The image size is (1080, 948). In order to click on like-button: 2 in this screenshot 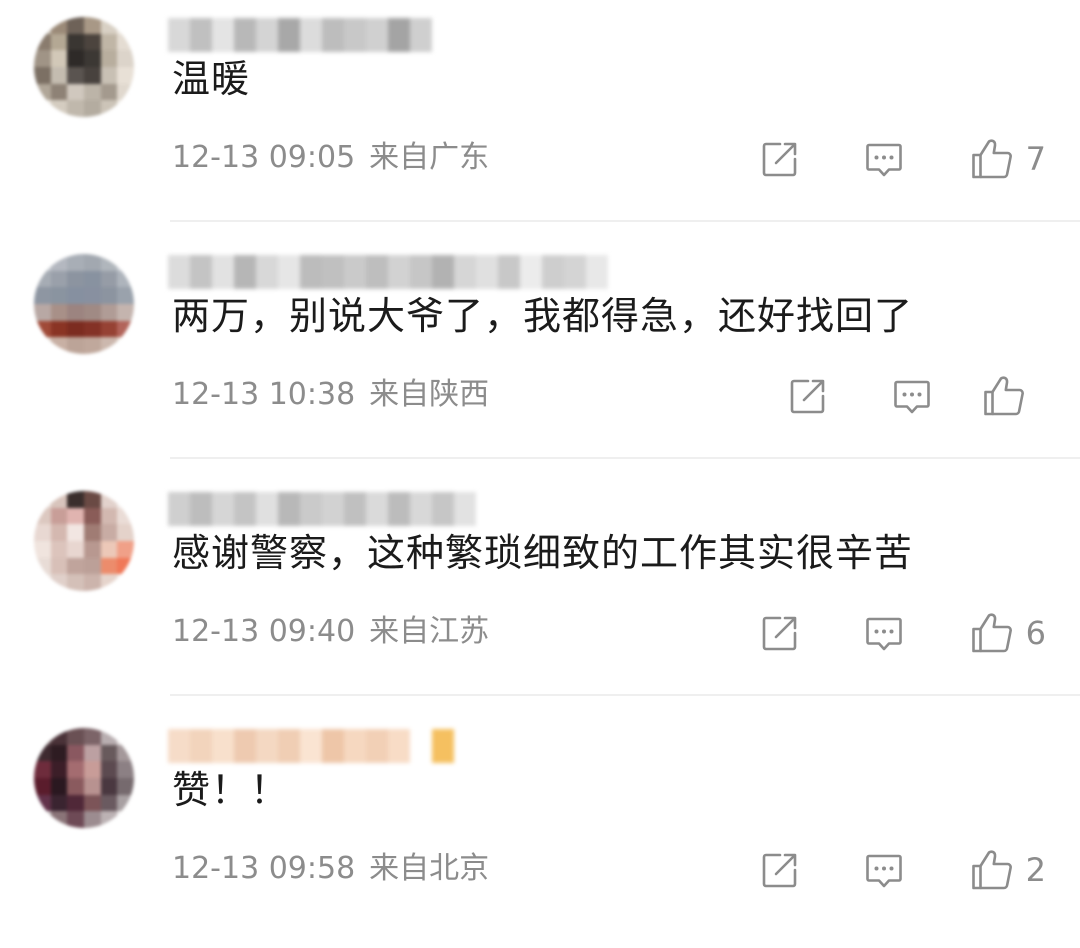, I will do `click(1008, 870)`.